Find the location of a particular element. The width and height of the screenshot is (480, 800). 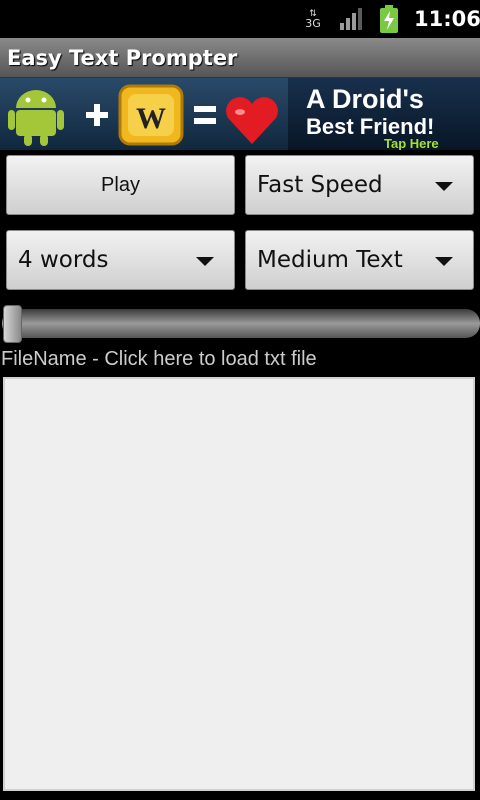

seekbar-thumb is located at coordinates (12, 324).